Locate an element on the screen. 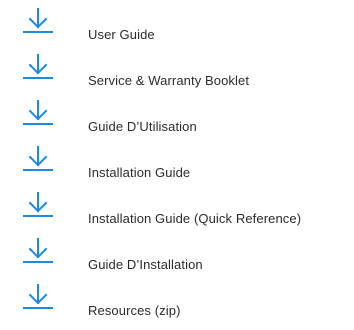 This screenshot has height=330, width=354. download-link-guide-dinstallation: Guide D’Installation is located at coordinates (177, 259).